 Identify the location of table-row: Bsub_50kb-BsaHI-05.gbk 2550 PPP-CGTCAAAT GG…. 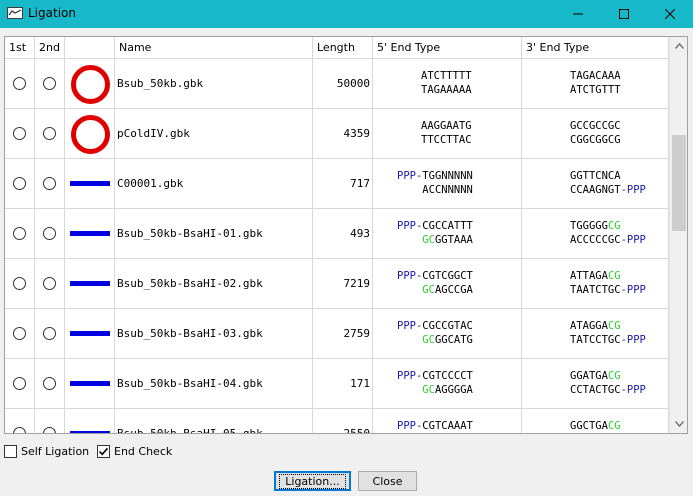
(337, 421).